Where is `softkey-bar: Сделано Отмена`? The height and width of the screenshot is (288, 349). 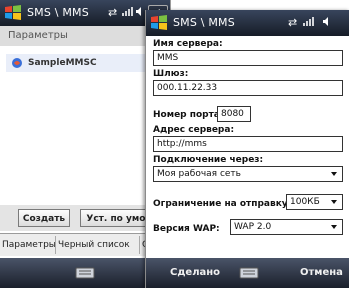 softkey-bar: Сделано Отмена is located at coordinates (247, 273).